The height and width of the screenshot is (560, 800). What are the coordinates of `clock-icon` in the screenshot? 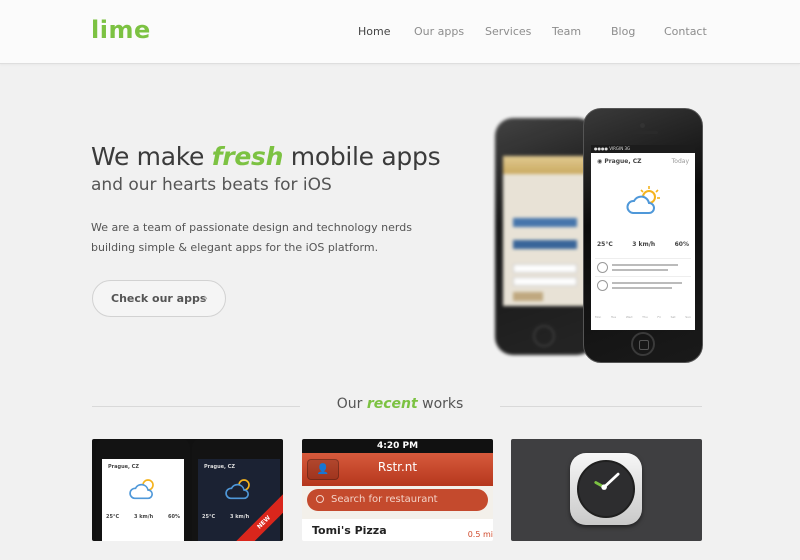 It's located at (607, 481).